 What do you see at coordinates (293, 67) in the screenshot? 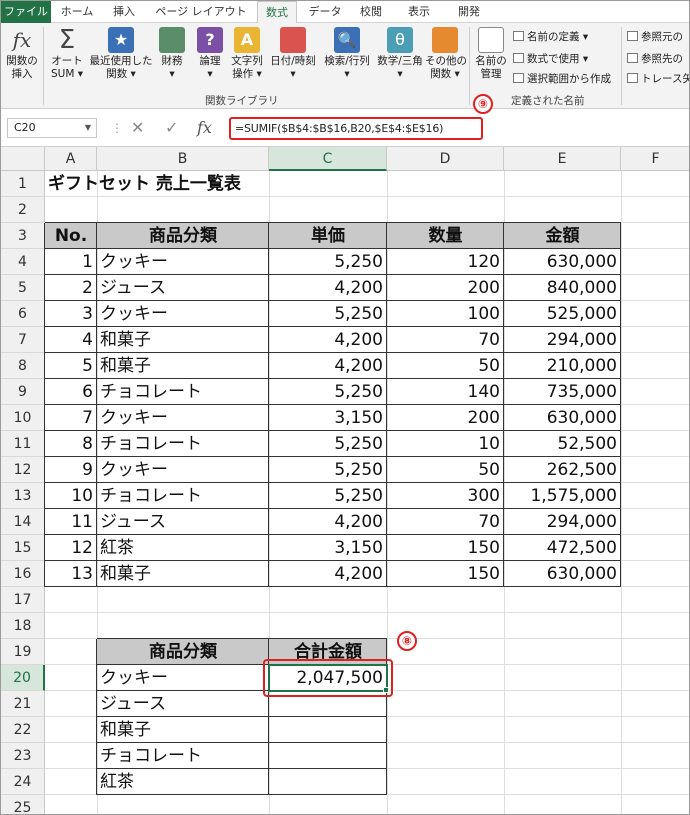
I see `datetime-label: 日付/時刻 ▾` at bounding box center [293, 67].